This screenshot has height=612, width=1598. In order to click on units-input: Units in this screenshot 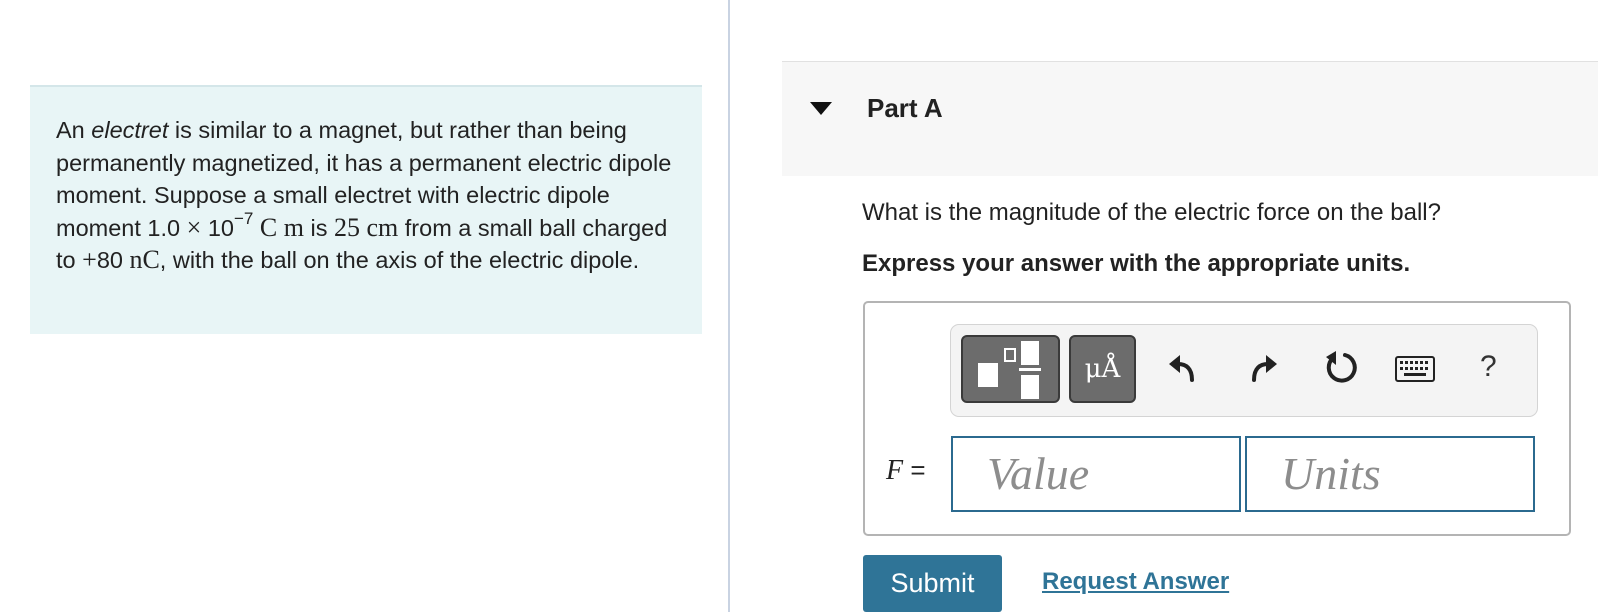, I will do `click(1390, 474)`.